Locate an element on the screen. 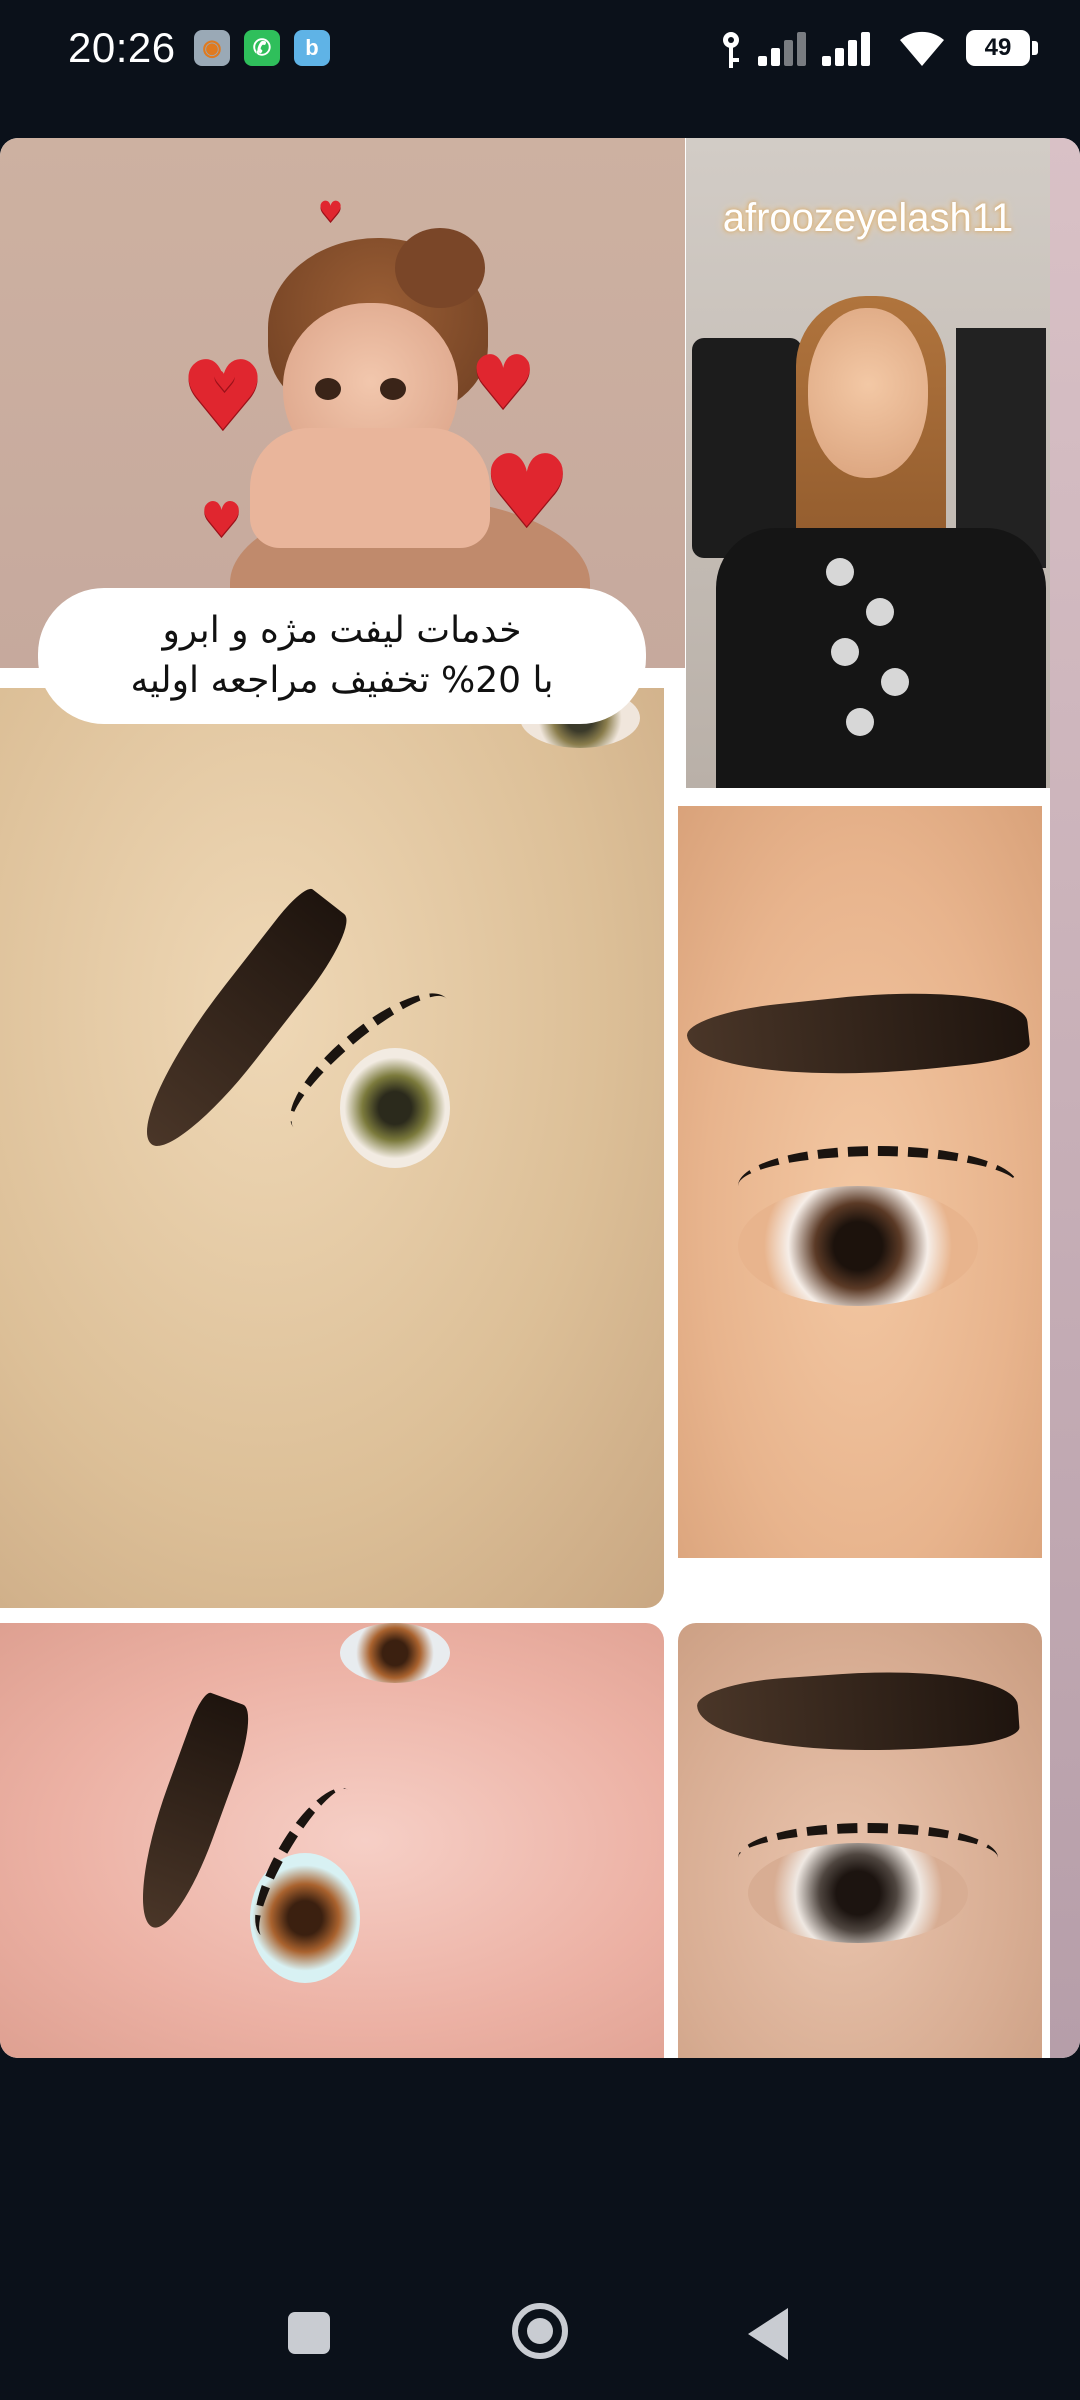 This screenshot has height=2400, width=1080. messenger-app-icon: b is located at coordinates (312, 48).